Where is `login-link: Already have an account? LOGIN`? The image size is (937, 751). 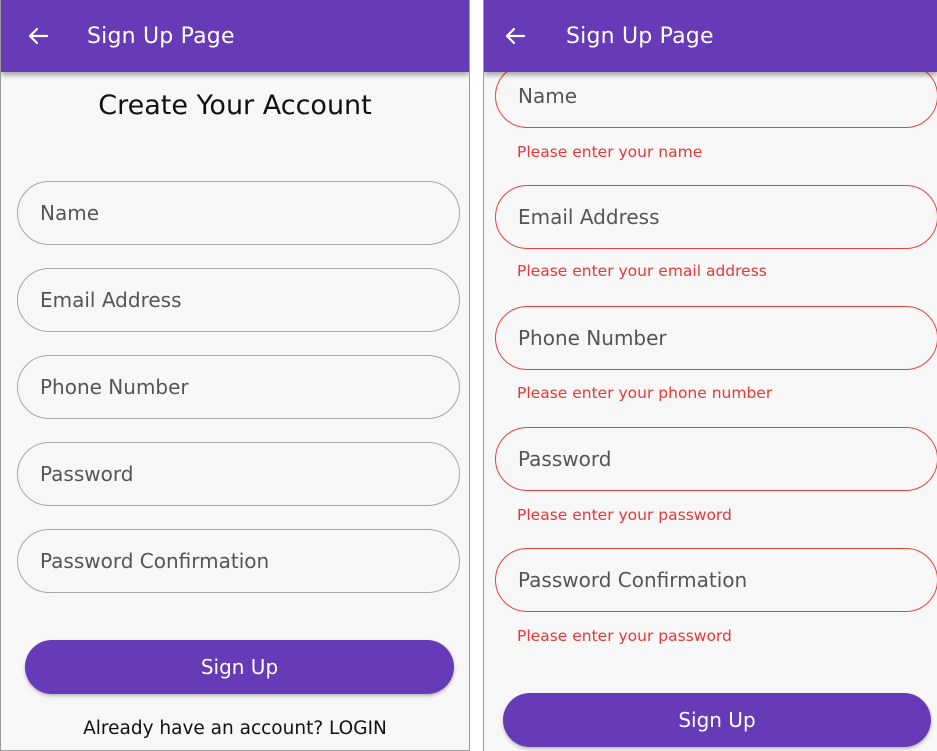 login-link: Already have an account? LOGIN is located at coordinates (235, 728).